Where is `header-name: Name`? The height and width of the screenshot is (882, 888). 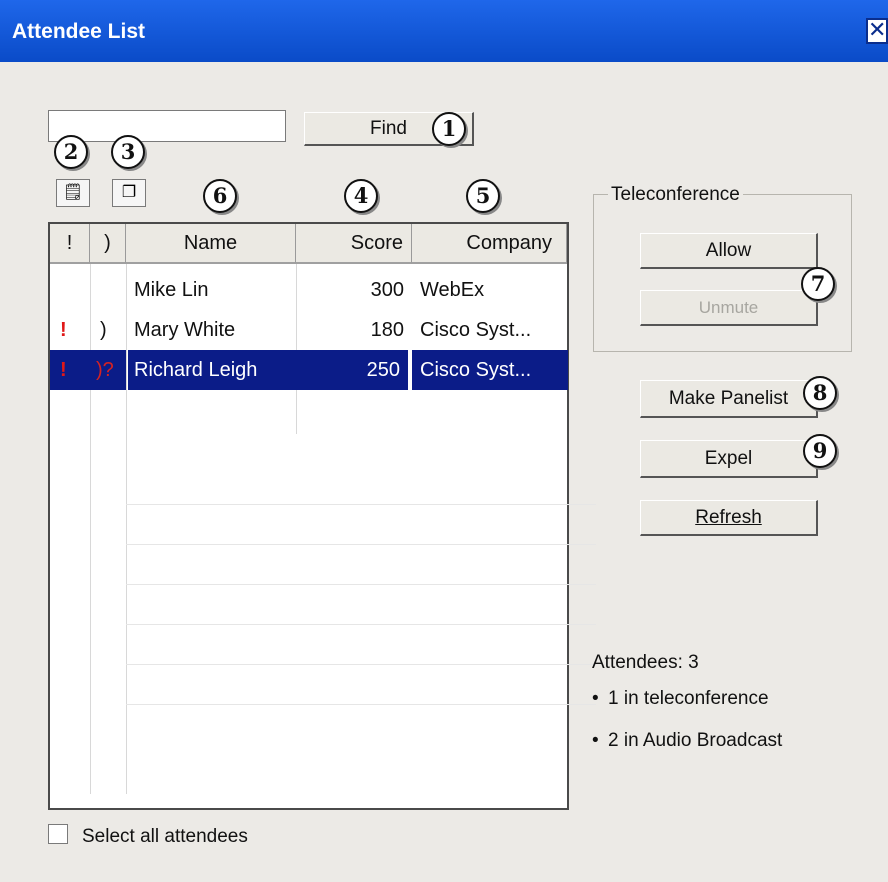
header-name: Name is located at coordinates (211, 244).